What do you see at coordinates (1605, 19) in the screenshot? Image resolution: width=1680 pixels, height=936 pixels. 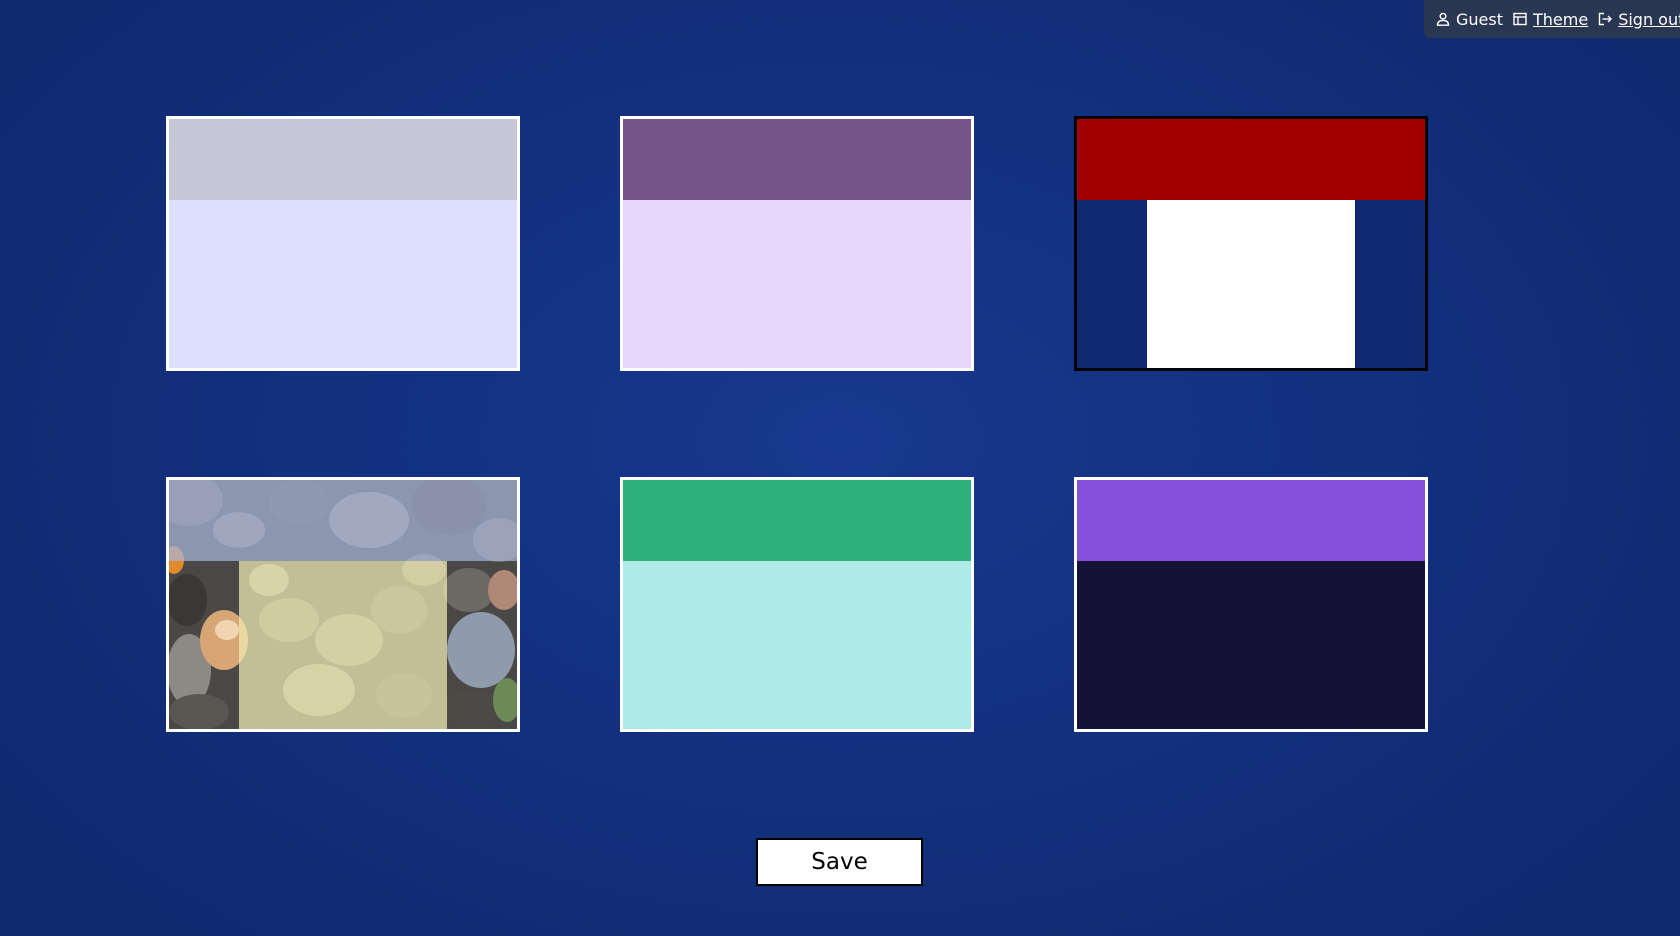 I see `sign-out-icon` at bounding box center [1605, 19].